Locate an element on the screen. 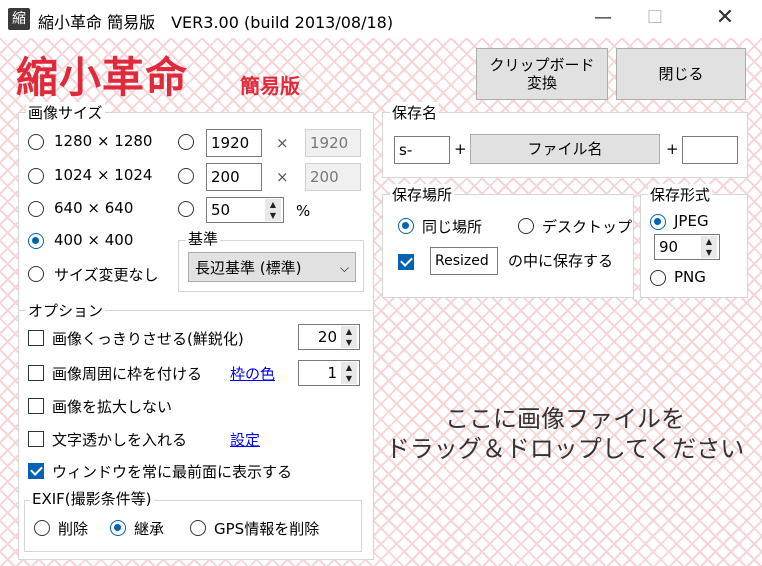 This screenshot has height=566, width=762. save-format-title: 保存形式 is located at coordinates (680, 194).